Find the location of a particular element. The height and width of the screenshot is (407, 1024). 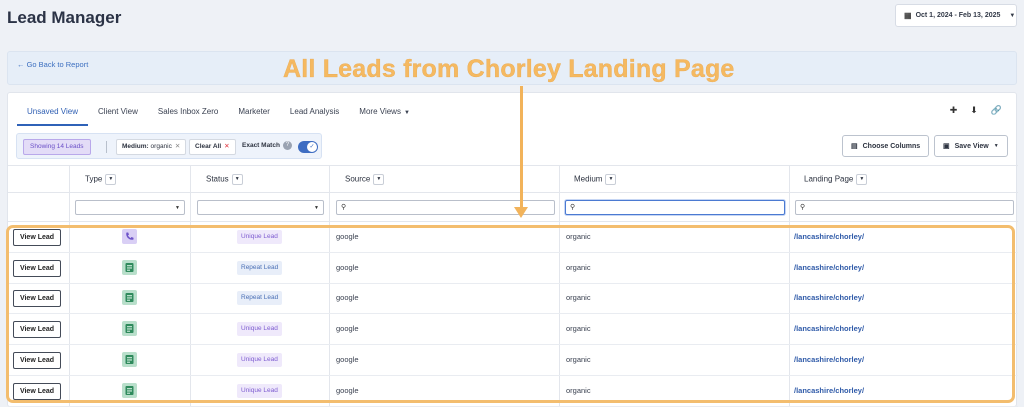

column-header-source: Source ▼ is located at coordinates (365, 179).